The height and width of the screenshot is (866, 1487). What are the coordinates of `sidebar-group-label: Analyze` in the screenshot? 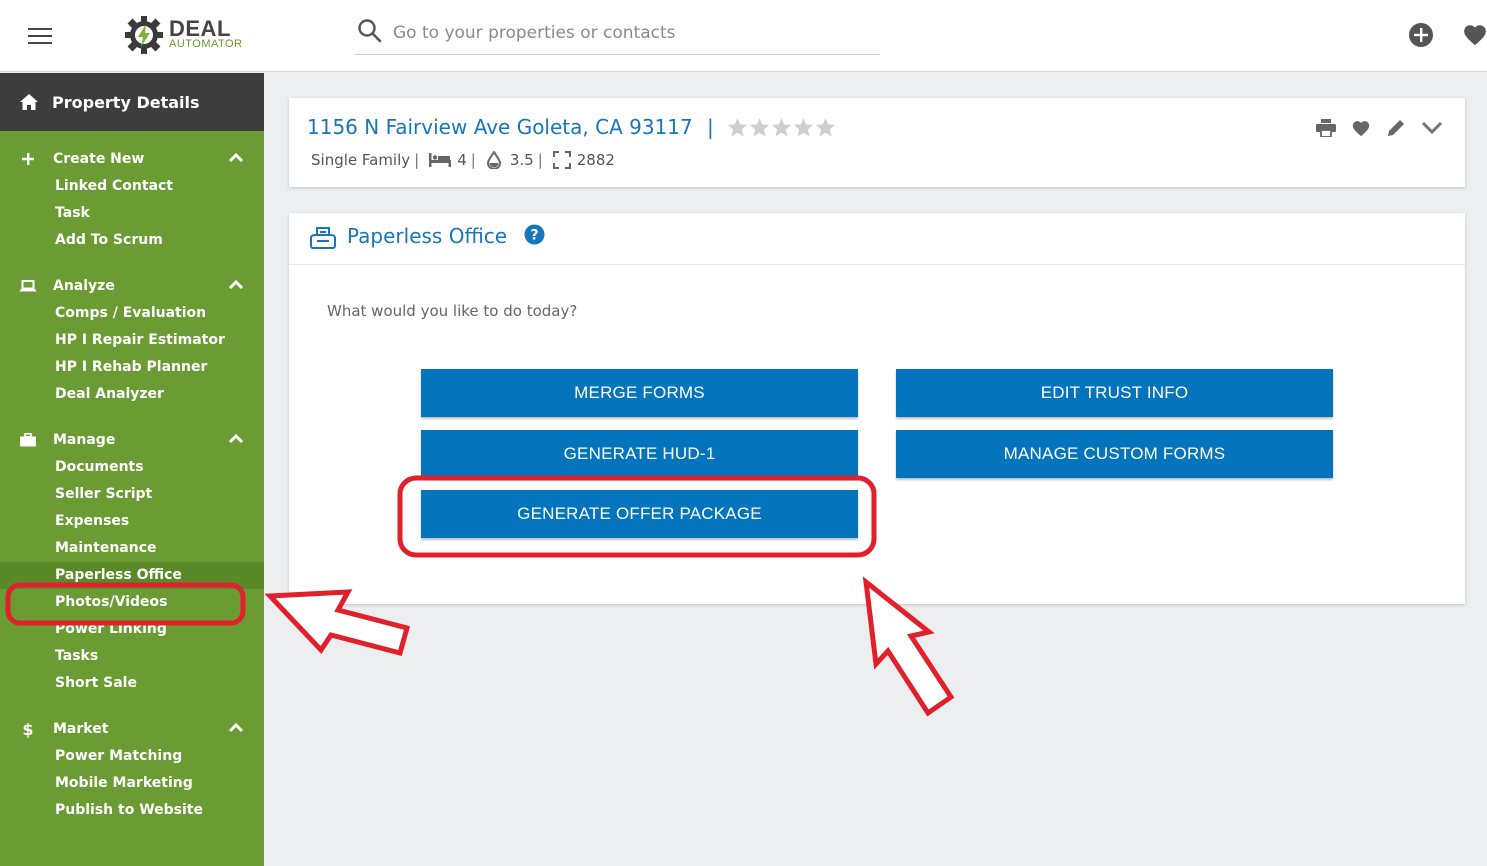 It's located at (84, 286).